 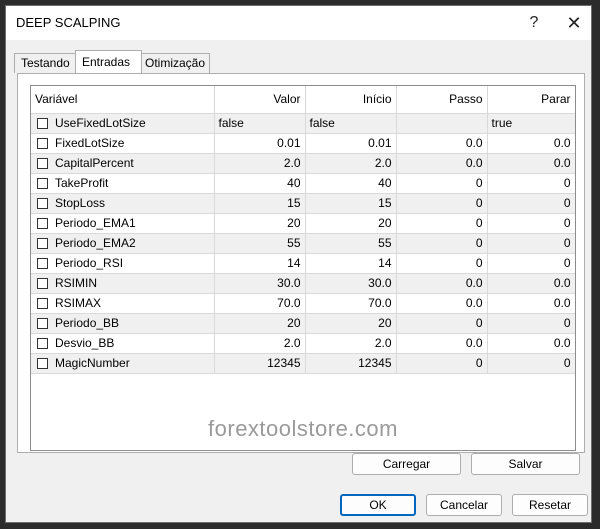 What do you see at coordinates (531, 100) in the screenshot?
I see `column-header-parar: Parar` at bounding box center [531, 100].